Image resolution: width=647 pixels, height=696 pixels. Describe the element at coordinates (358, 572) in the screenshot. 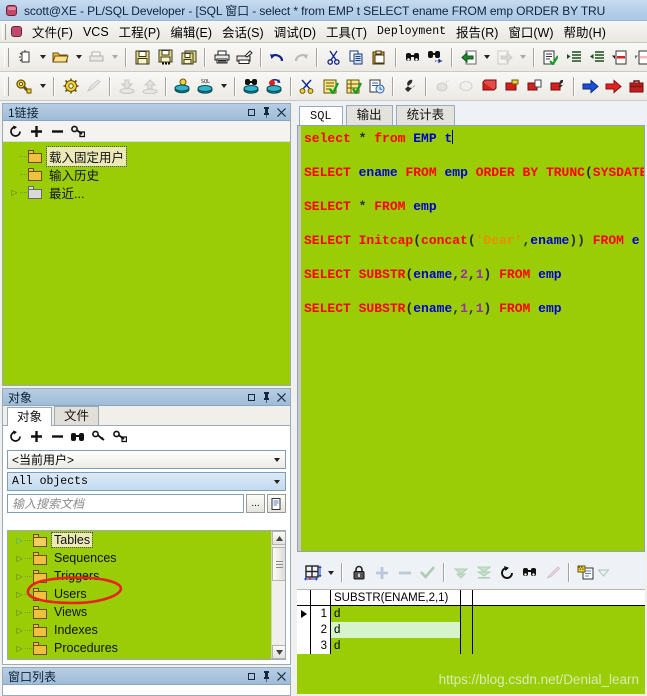

I see `lock-icon` at that location.